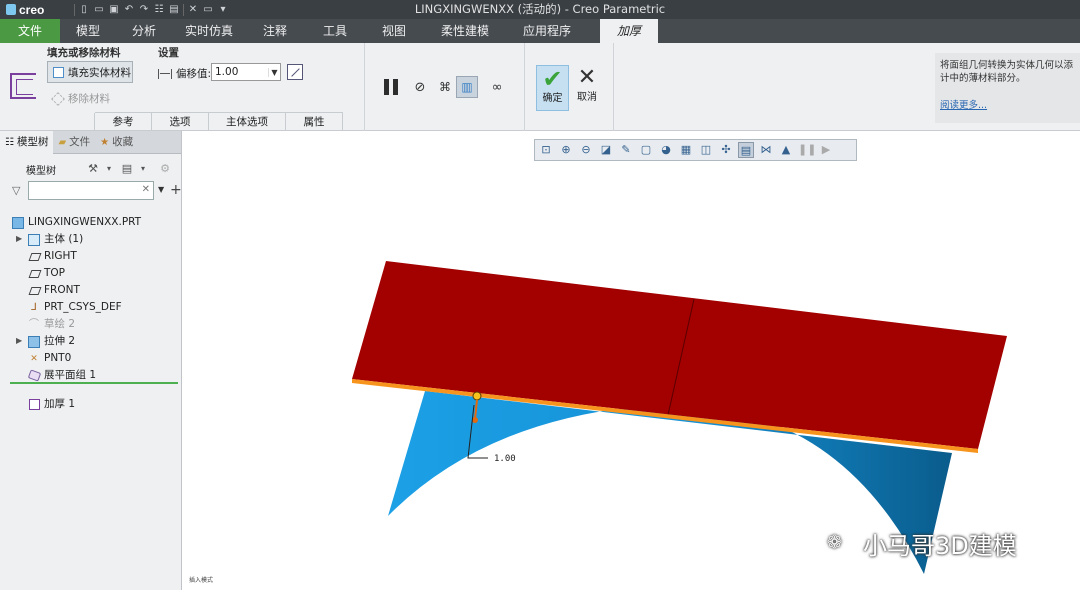 The image size is (1080, 590). Describe the element at coordinates (18, 222) in the screenshot. I see `part-icon` at that location.